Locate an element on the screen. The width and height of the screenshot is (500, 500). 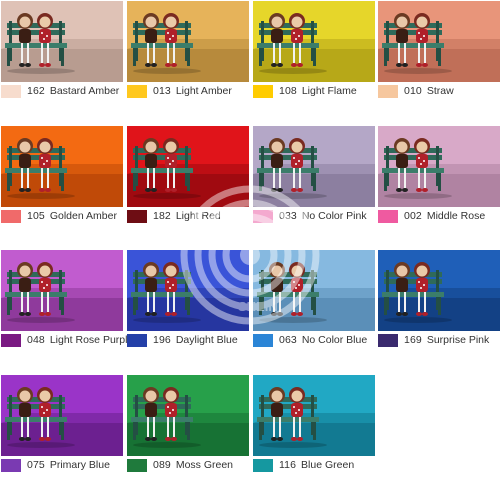
gel-card: 013 Light Amber is located at coordinates (188, 52).